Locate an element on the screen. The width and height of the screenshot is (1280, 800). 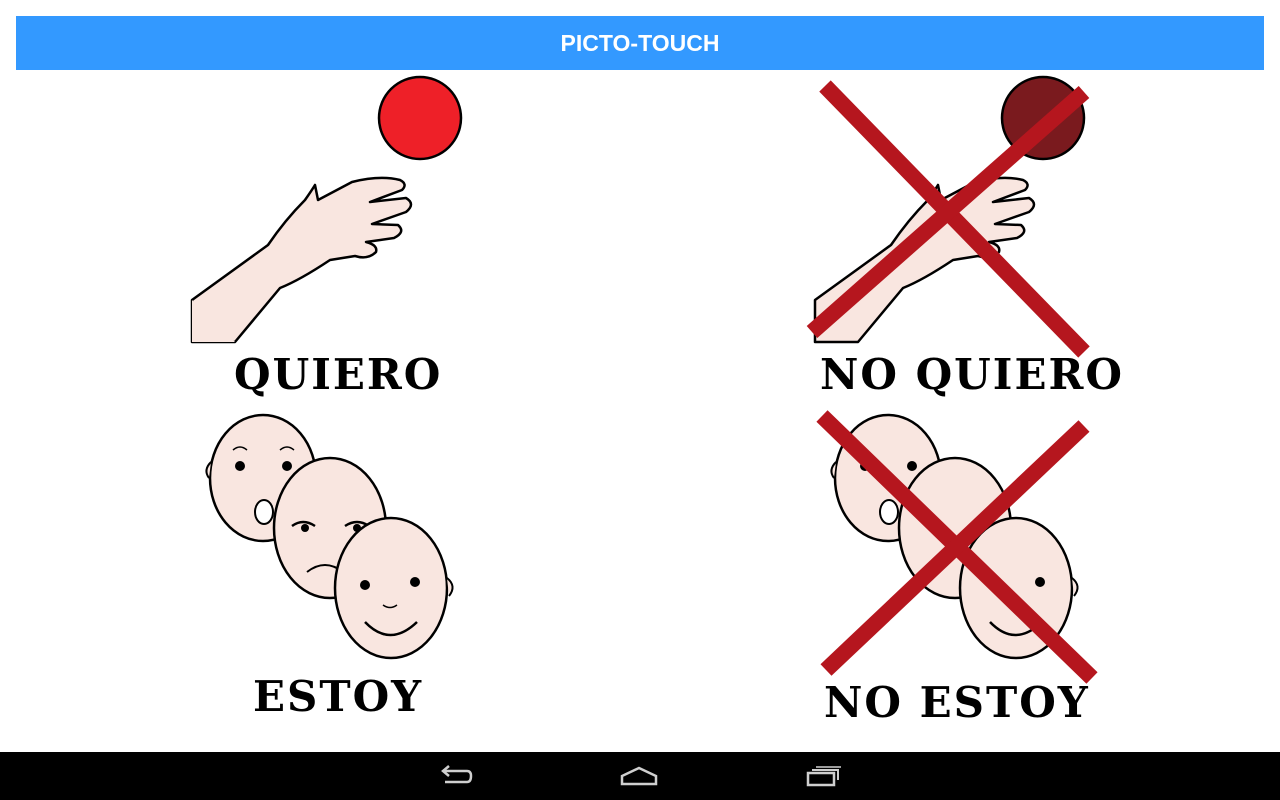
pictogram-label: NO QUIERO is located at coordinates (972, 374).